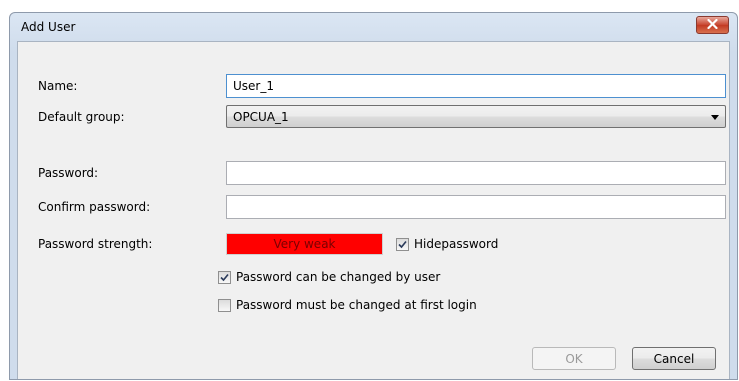 The height and width of the screenshot is (381, 739). I want to click on dropdown-arrow-icon, so click(715, 118).